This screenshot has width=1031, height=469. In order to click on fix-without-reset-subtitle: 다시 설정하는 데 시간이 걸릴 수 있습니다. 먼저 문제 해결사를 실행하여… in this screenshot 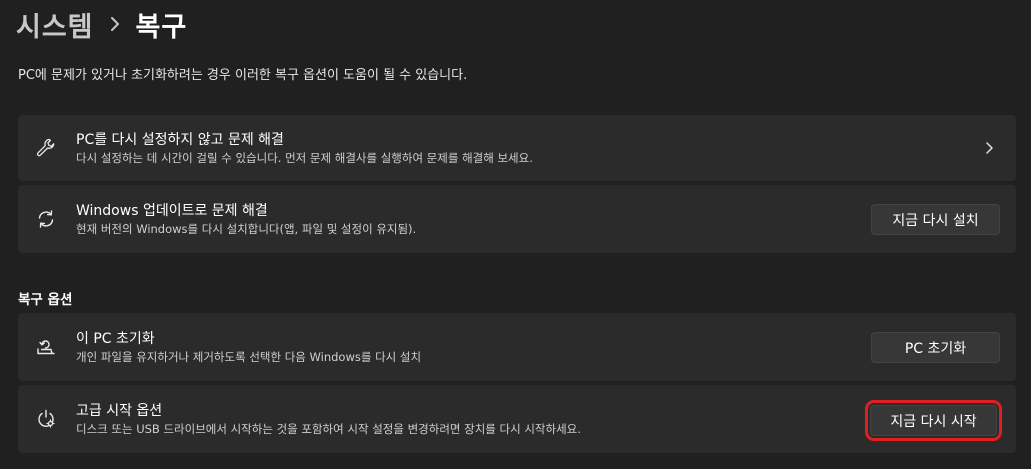, I will do `click(304, 157)`.